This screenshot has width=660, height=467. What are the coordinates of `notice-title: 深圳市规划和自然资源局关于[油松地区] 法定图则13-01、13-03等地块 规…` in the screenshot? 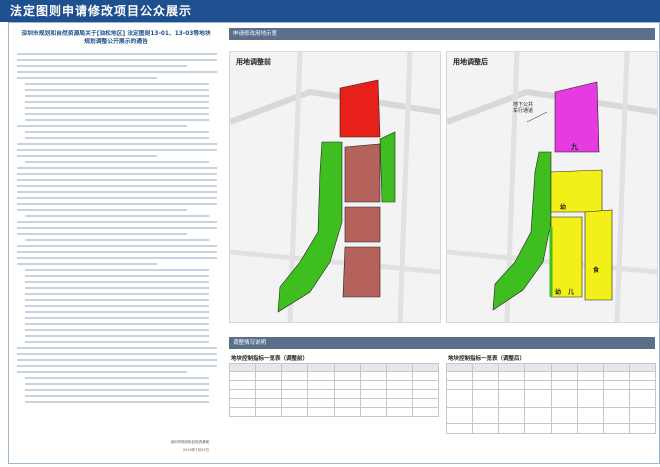 It's located at (116, 38).